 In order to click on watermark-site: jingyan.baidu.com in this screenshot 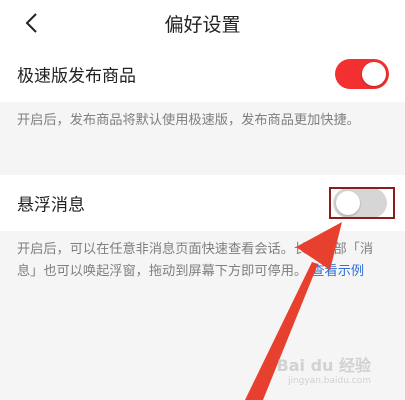, I will do `click(329, 381)`.